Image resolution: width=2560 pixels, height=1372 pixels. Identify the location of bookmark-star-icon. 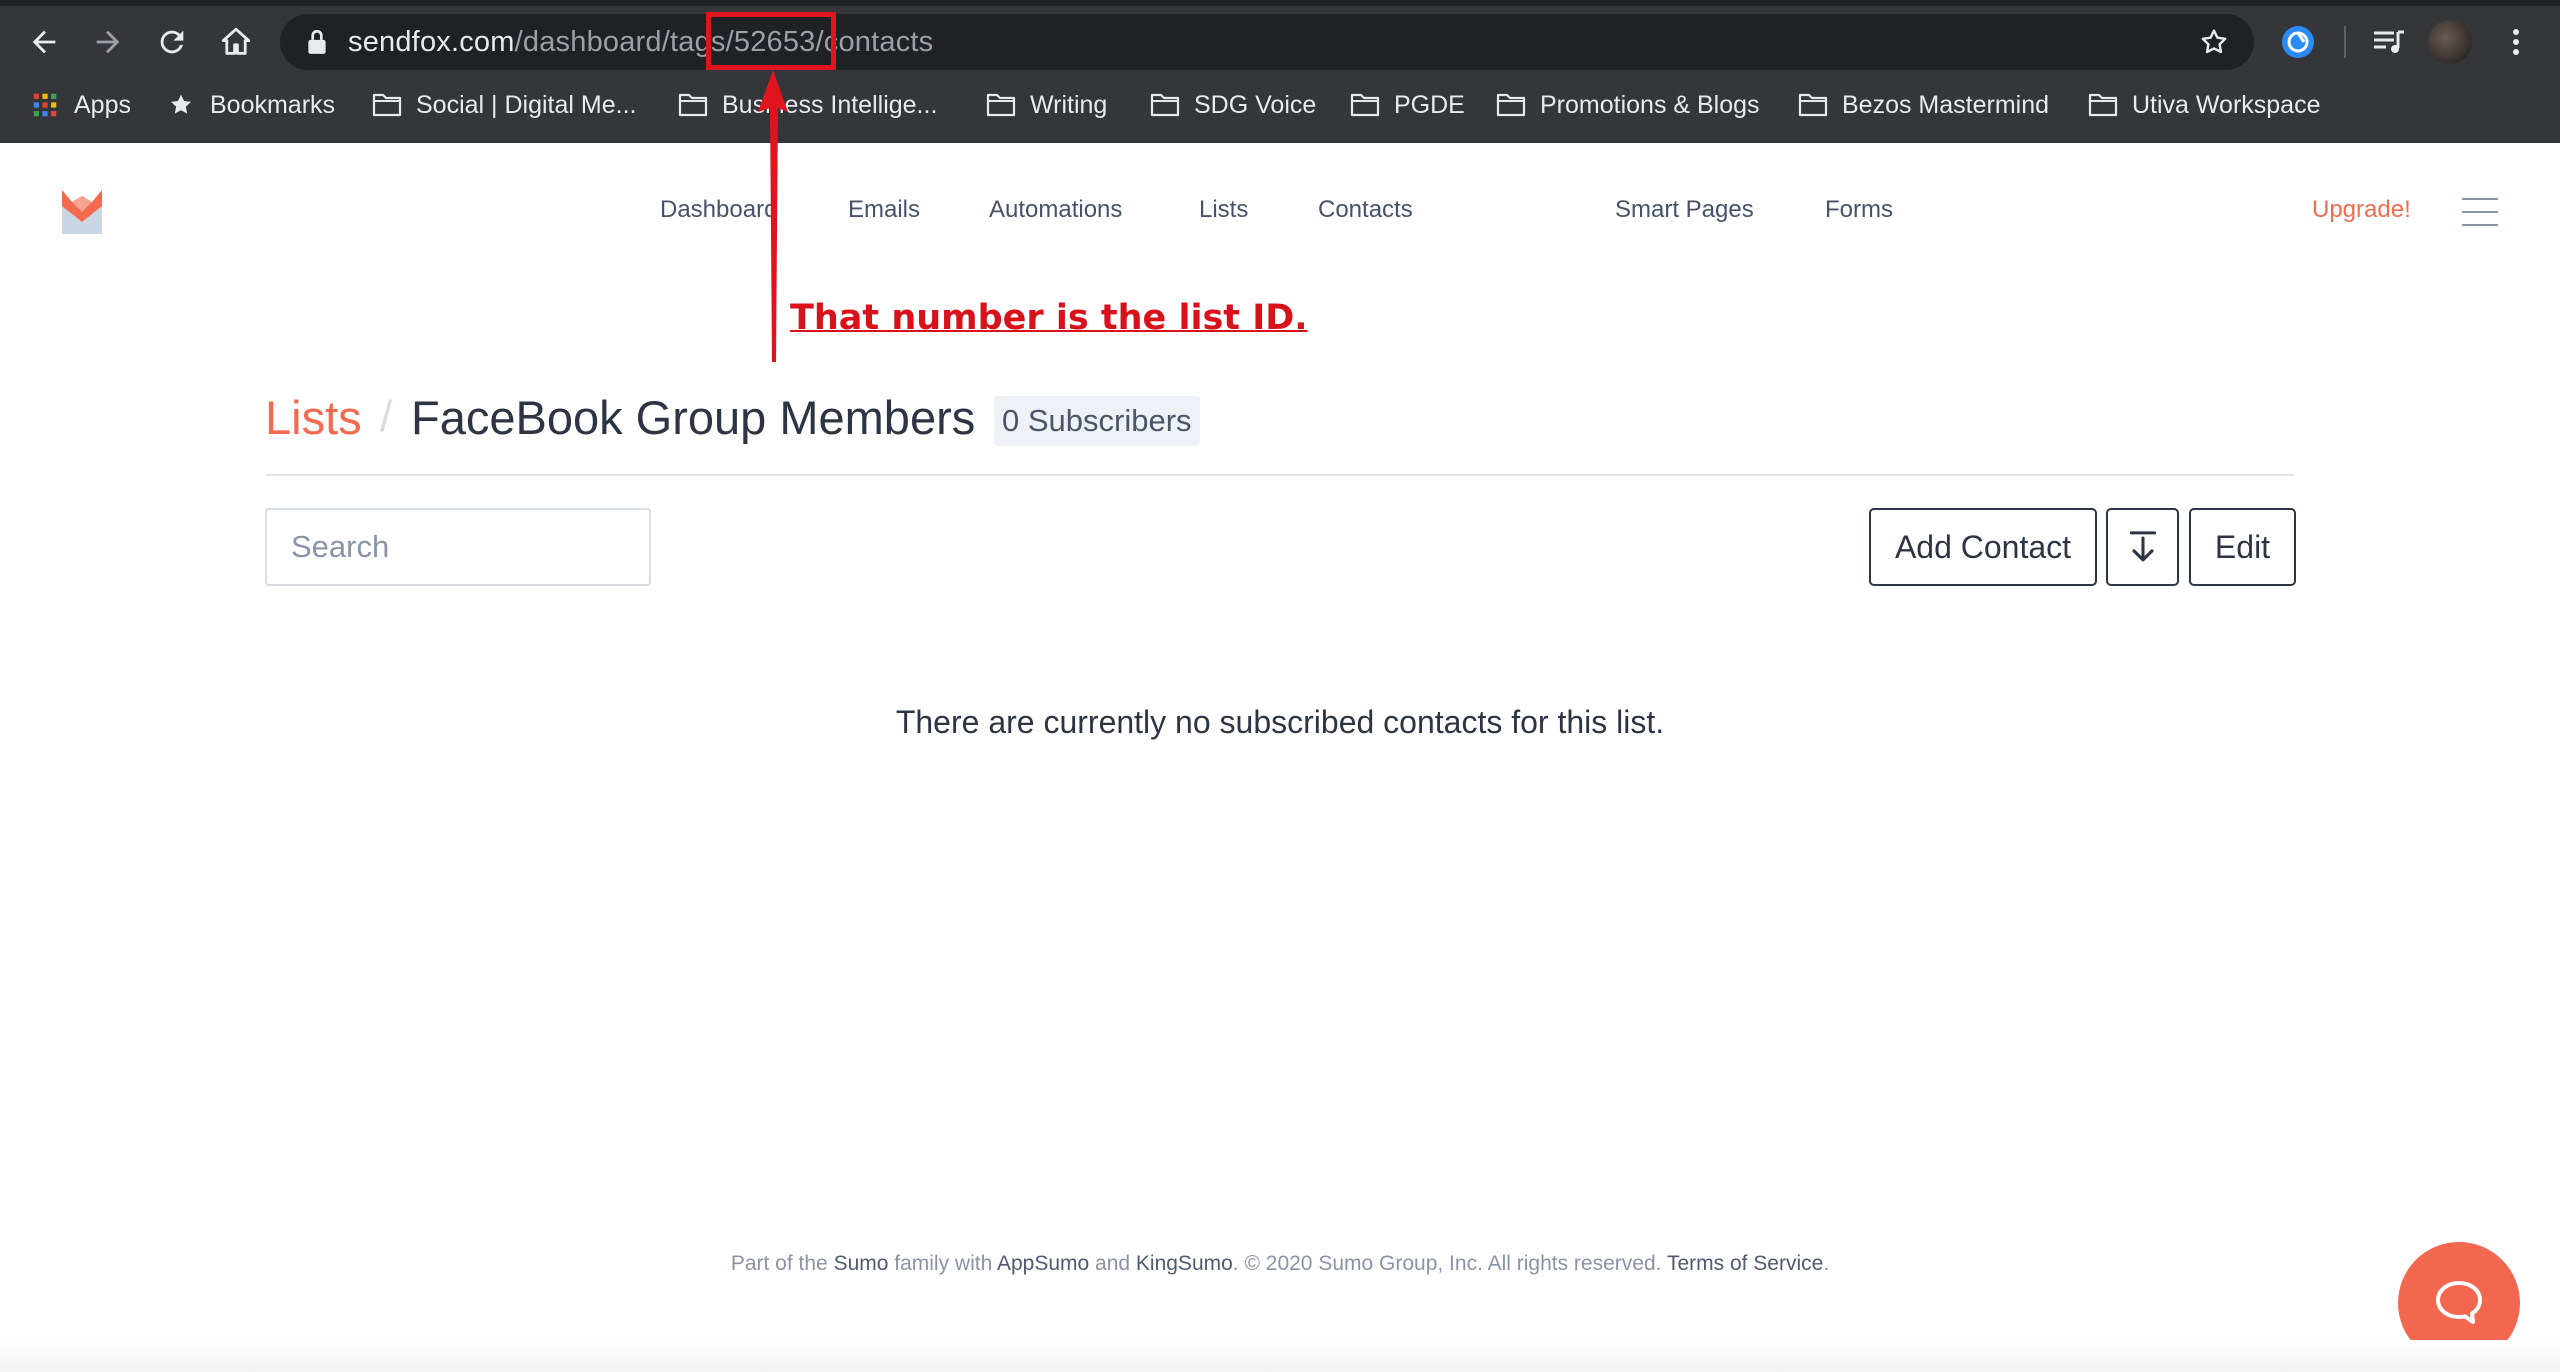
(2214, 42).